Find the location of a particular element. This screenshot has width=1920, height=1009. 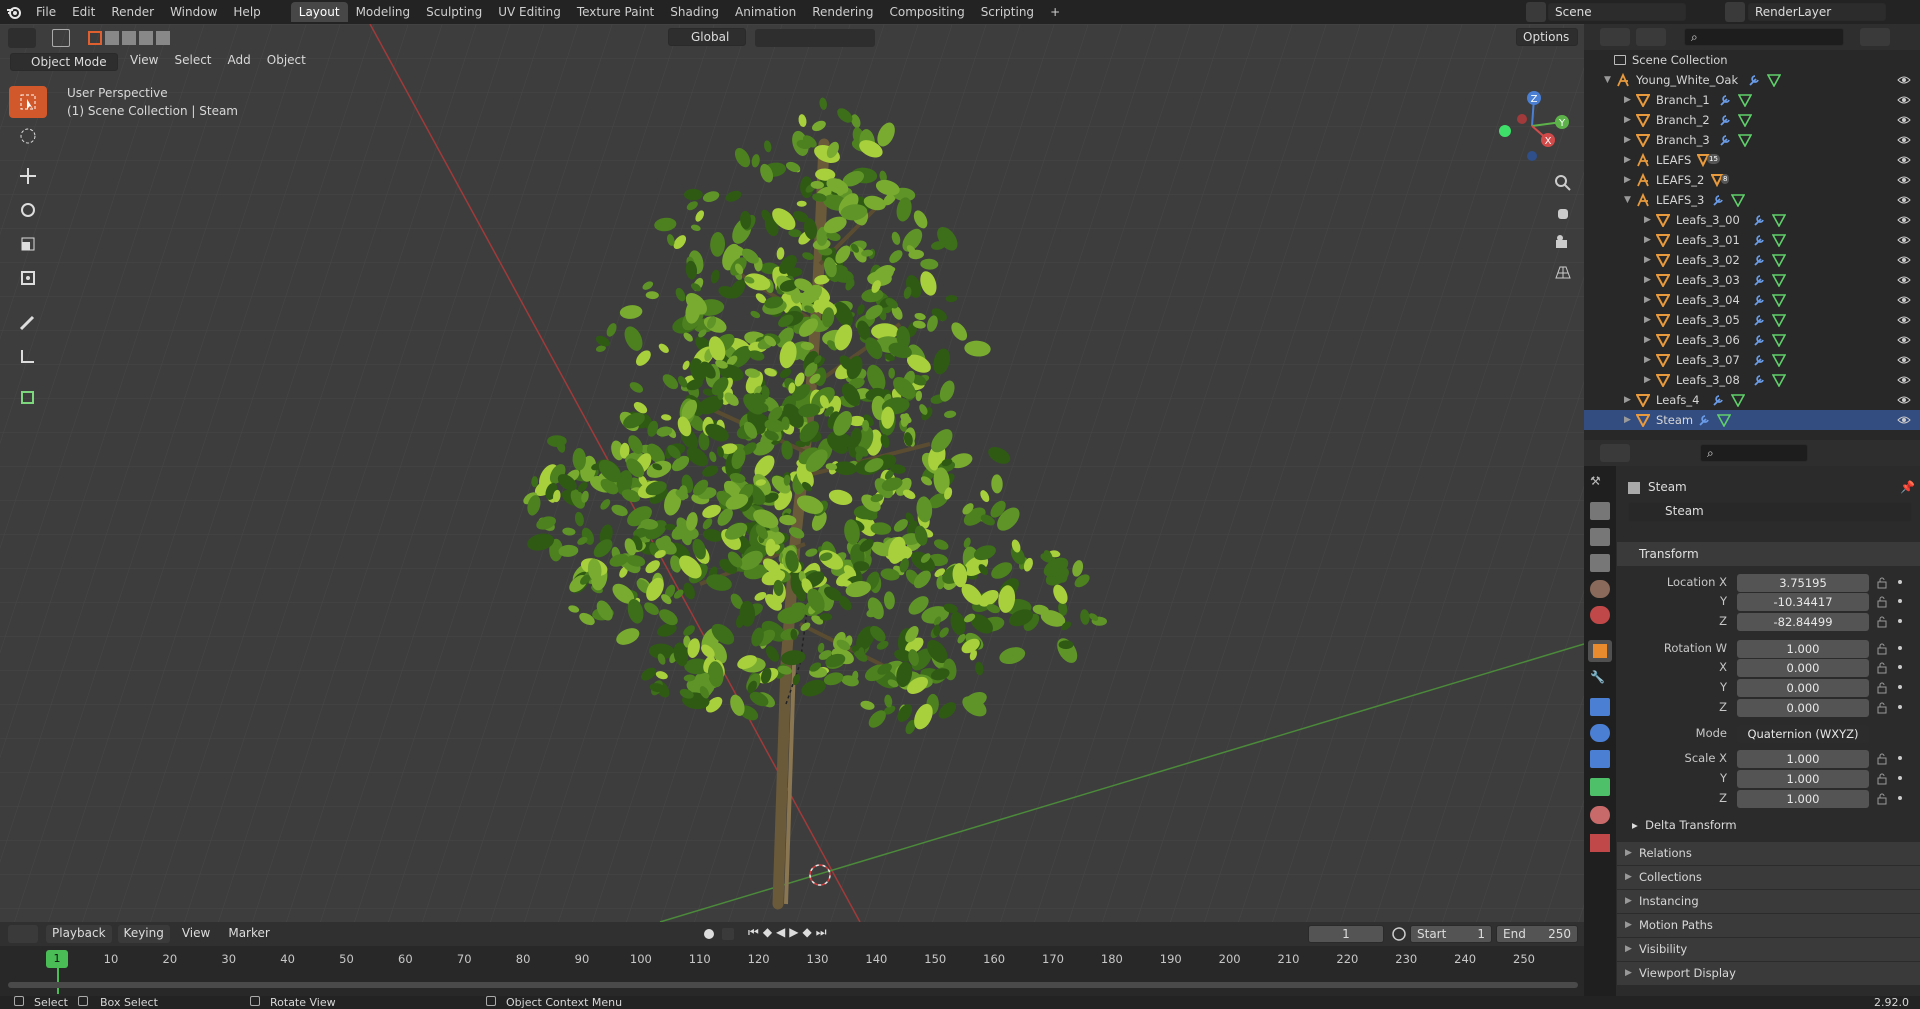

zoom-icon is located at coordinates (1563, 183).